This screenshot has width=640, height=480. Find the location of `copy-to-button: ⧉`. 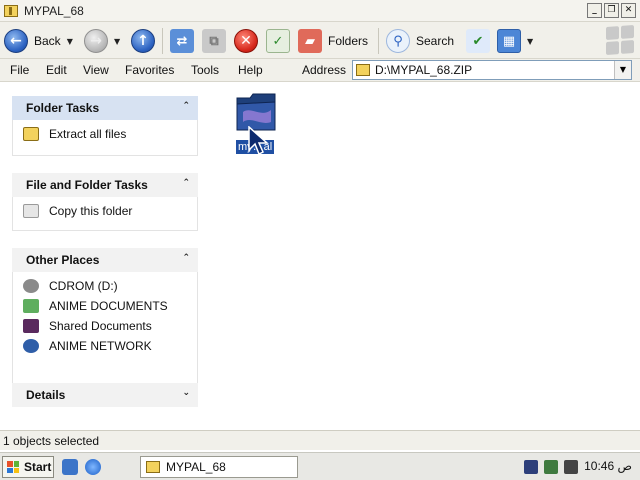

copy-to-button: ⧉ is located at coordinates (214, 41).